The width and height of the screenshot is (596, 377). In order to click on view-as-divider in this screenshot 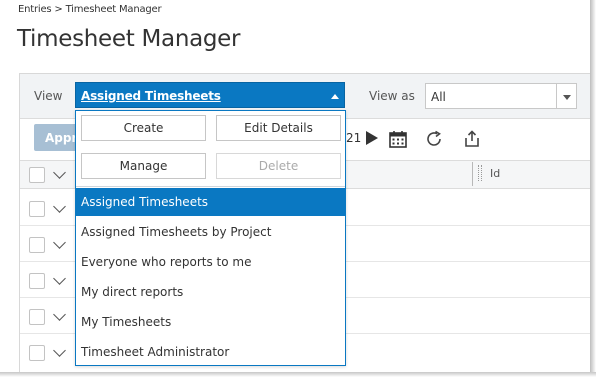, I will do `click(556, 96)`.